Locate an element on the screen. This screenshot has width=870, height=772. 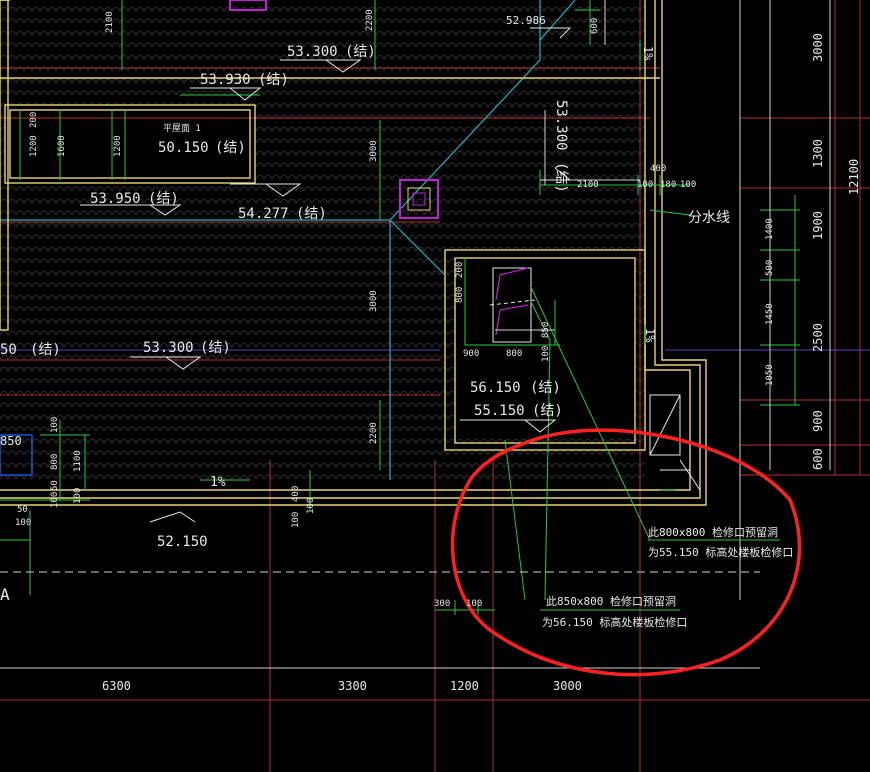
dim-500: 500 is located at coordinates (770, 268).